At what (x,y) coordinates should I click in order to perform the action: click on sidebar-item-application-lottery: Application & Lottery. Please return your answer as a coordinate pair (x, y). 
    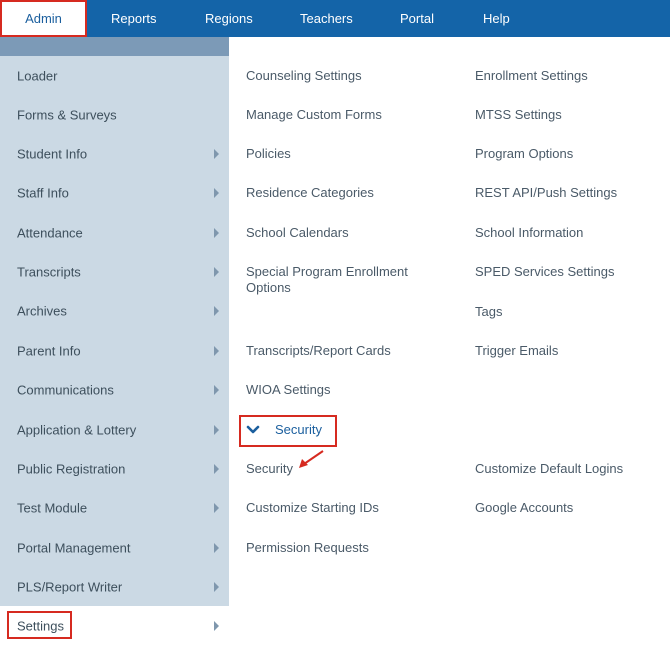
    Looking at the image, I should click on (114, 429).